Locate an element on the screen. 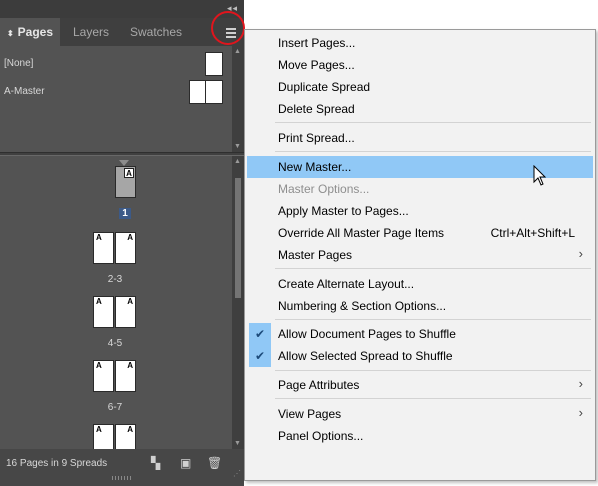 The height and width of the screenshot is (486, 598). tab-layers: Layers is located at coordinates (91, 32).